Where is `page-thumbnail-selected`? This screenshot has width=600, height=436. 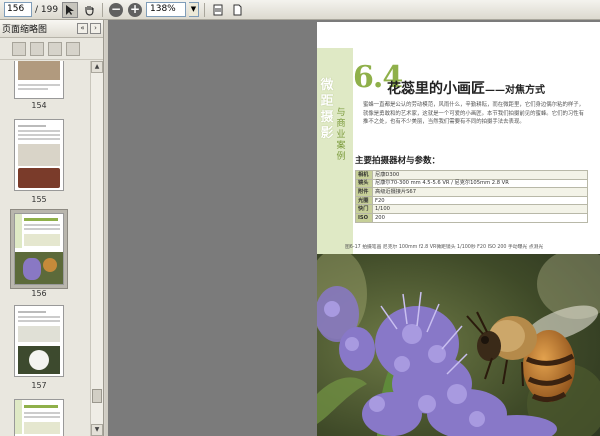 page-thumbnail-selected is located at coordinates (39, 249).